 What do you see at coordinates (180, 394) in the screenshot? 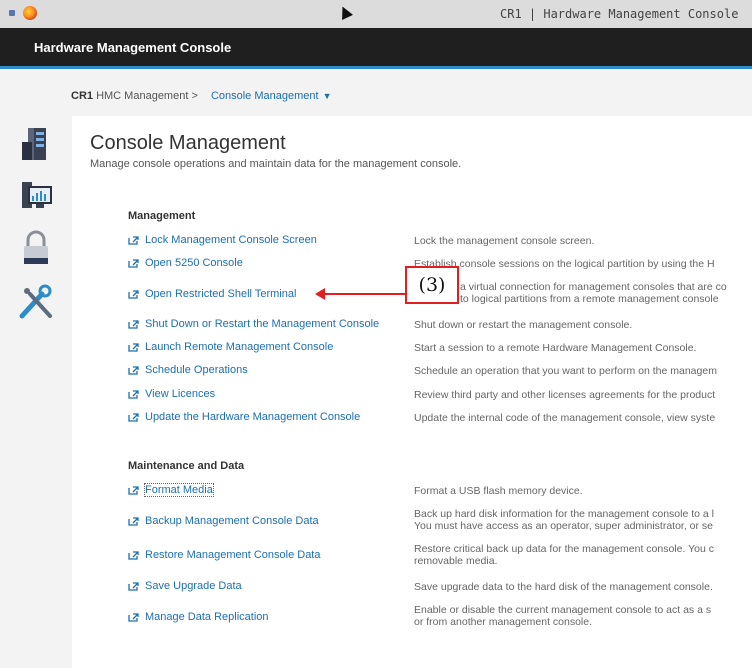
I see `task-label: View Licences` at bounding box center [180, 394].